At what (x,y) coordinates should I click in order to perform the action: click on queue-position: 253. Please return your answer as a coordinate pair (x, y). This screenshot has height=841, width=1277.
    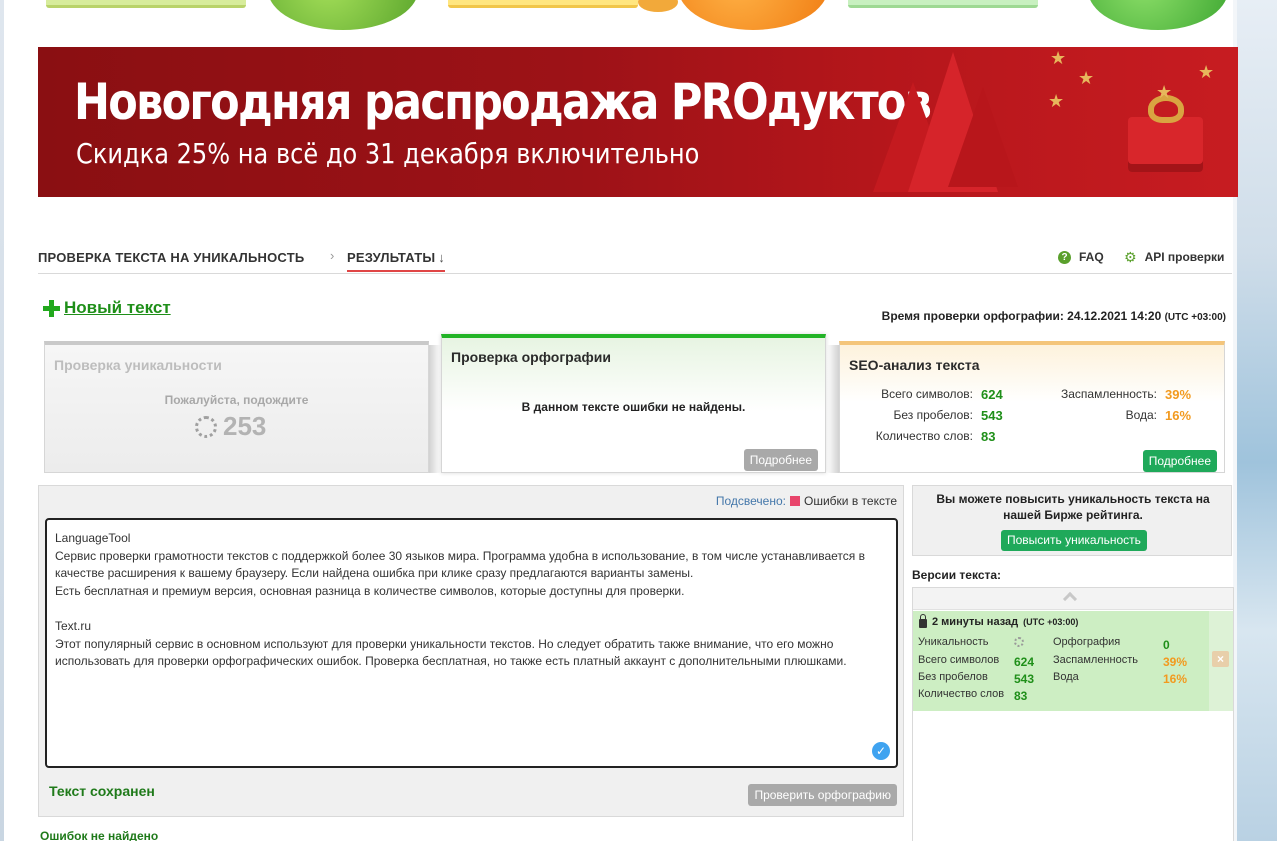
    Looking at the image, I should click on (230, 426).